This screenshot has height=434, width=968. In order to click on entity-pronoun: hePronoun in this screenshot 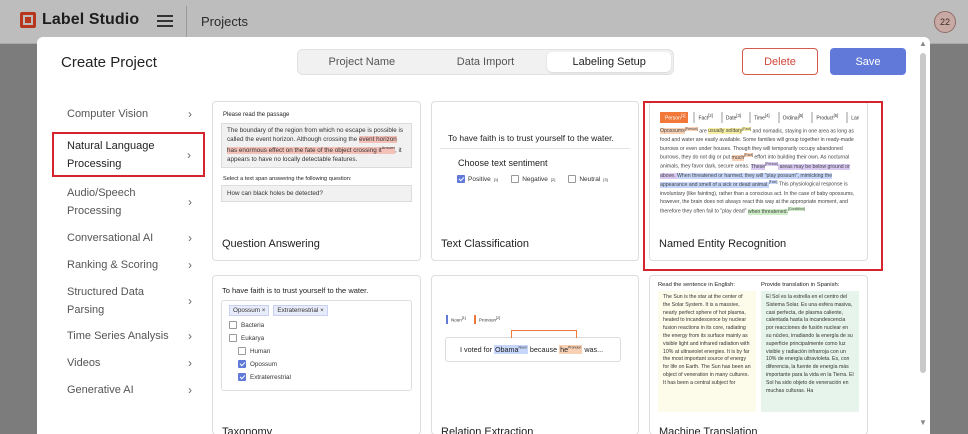, I will do `click(571, 349)`.